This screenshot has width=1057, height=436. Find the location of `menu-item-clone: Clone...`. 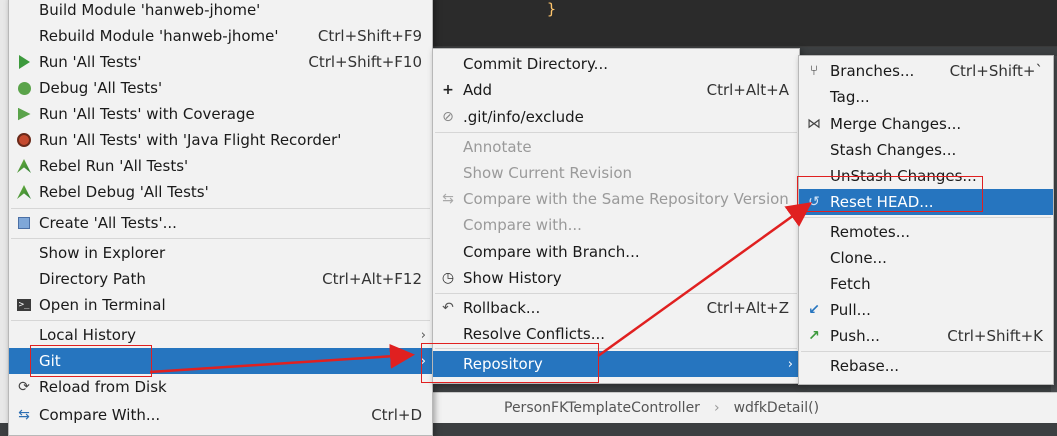

menu-item-clone: Clone... is located at coordinates (926, 258).